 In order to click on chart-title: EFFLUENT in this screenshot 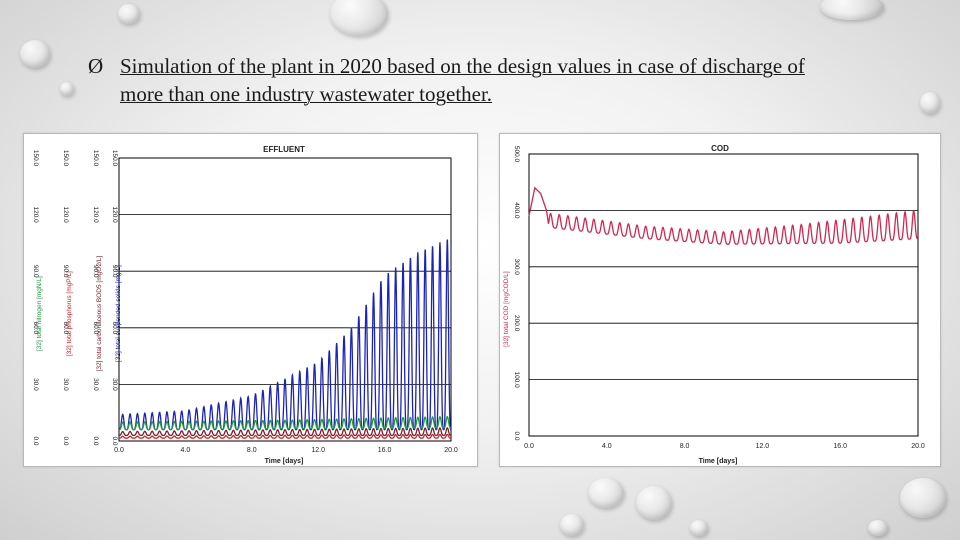, I will do `click(284, 149)`.